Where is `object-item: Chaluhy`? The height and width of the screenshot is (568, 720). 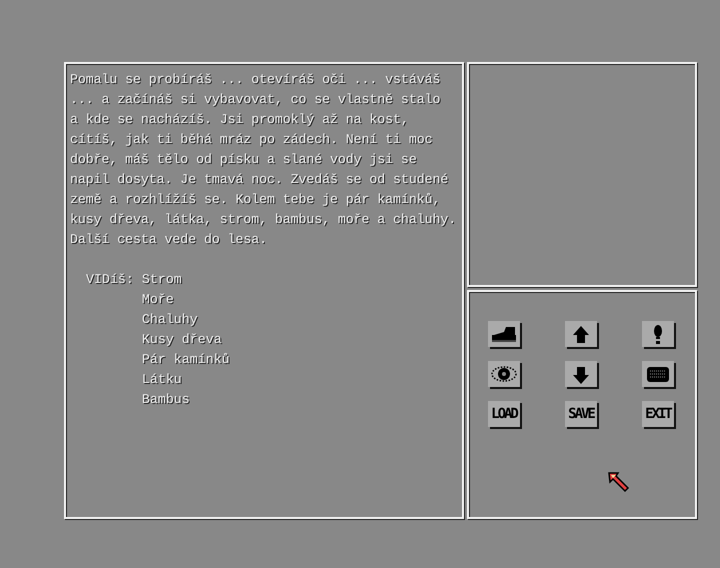 object-item: Chaluhy is located at coordinates (170, 320).